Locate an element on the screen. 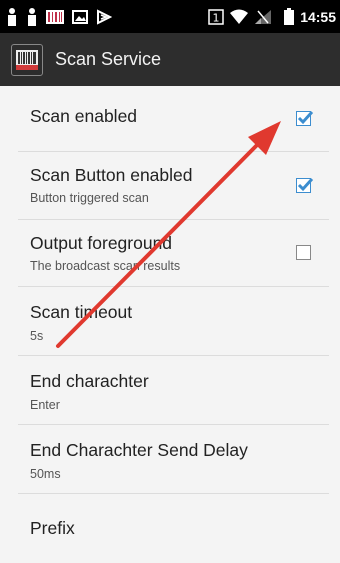 This screenshot has width=340, height=563. setting-end-character: End charachter Enter is located at coordinates (173, 390).